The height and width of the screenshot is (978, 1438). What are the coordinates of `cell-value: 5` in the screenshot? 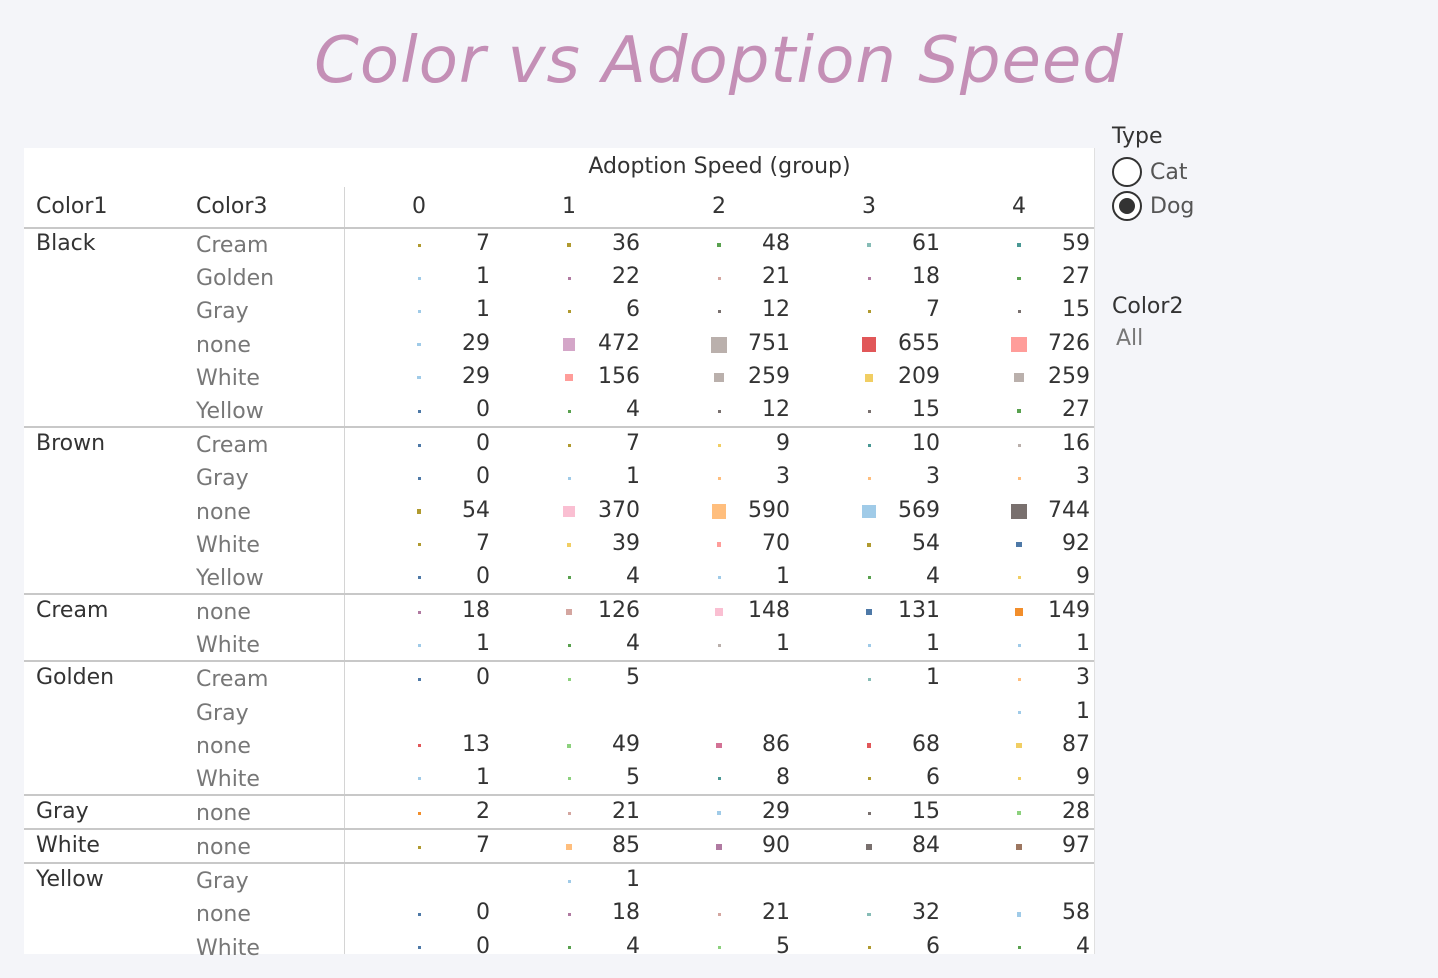 It's located at (783, 946).